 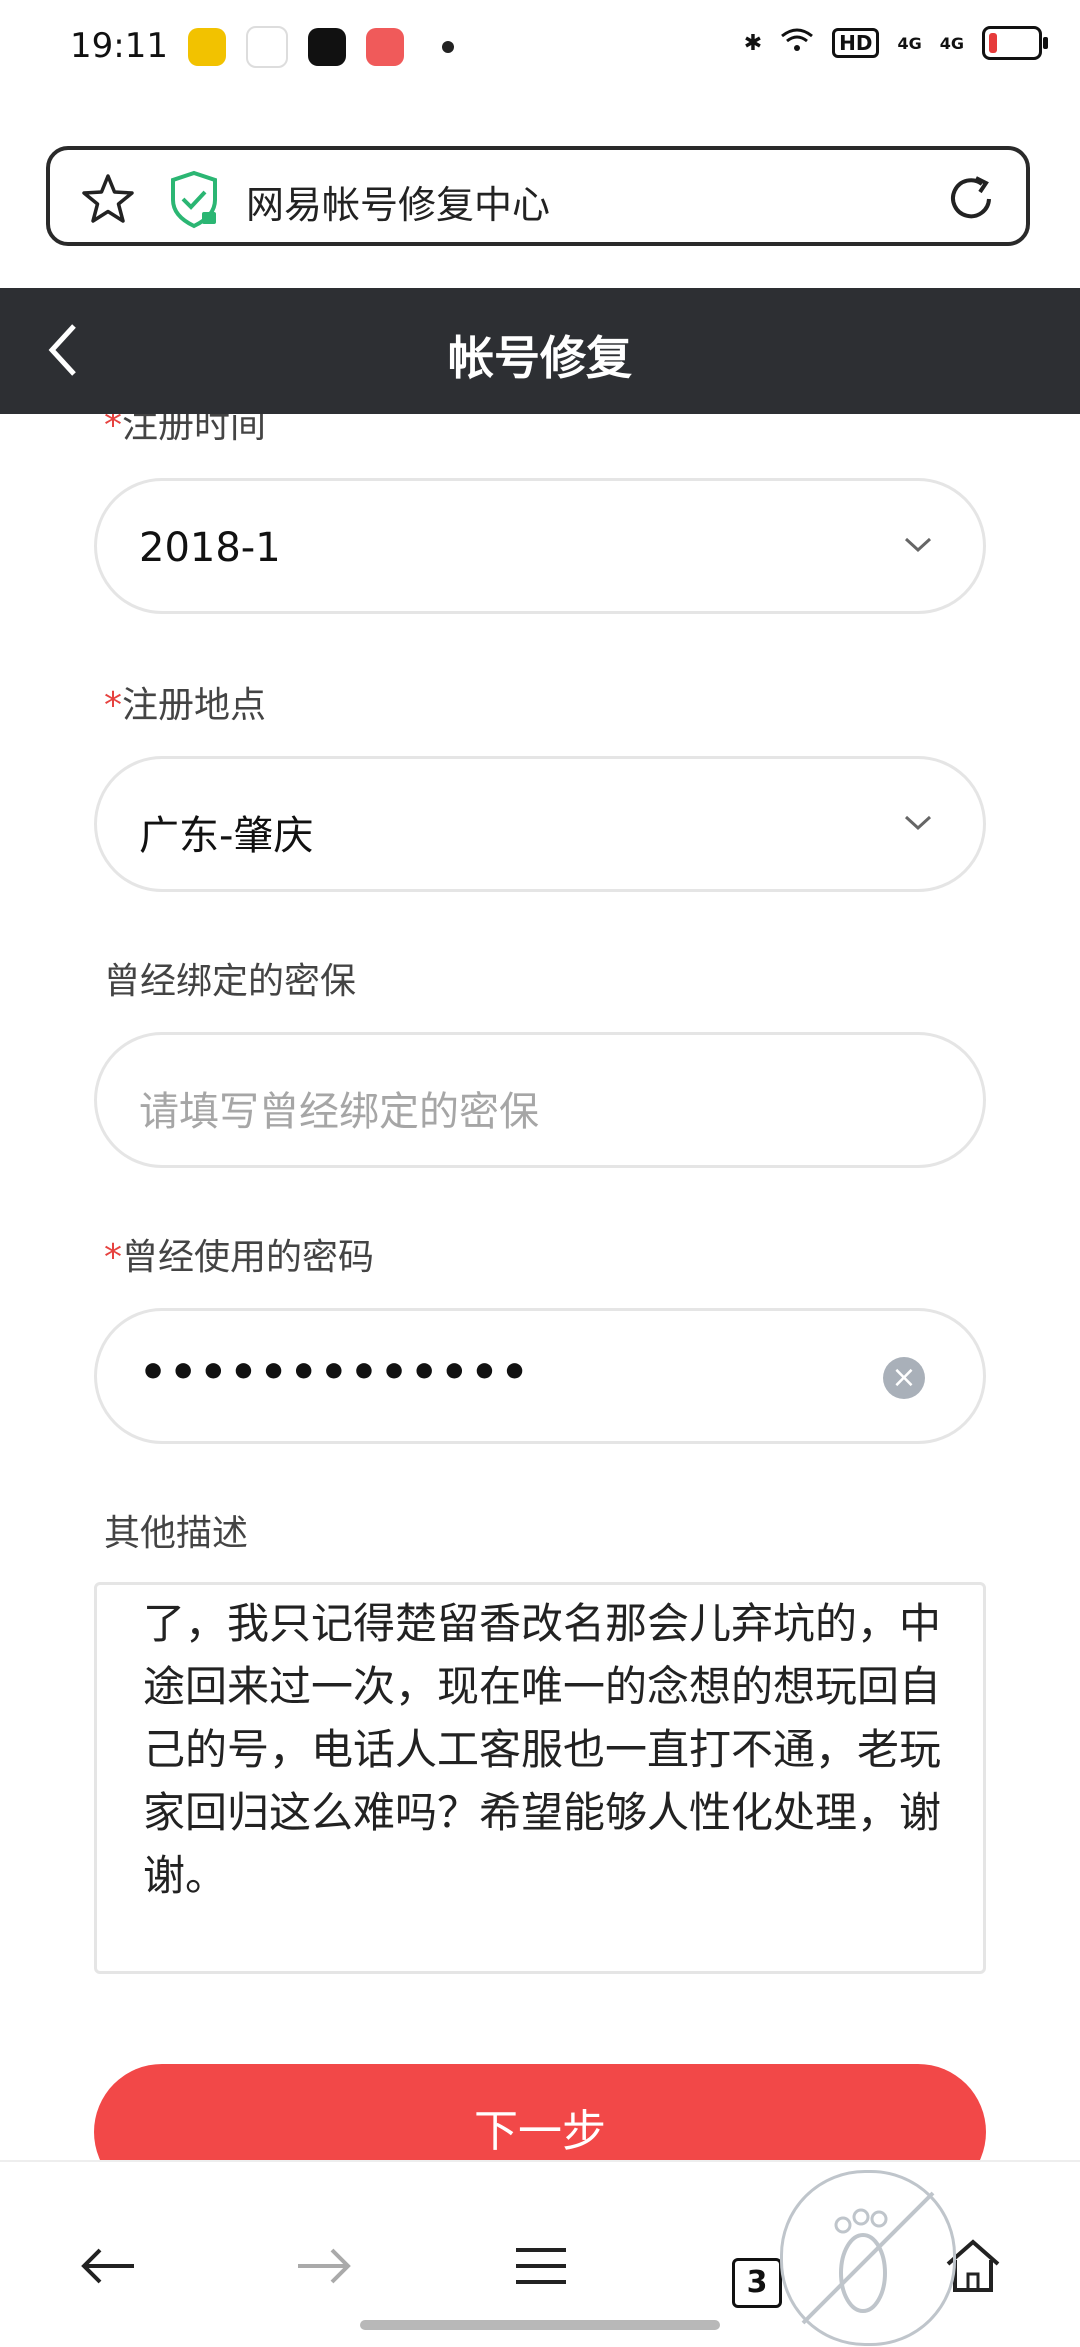 I want to click on register-time-select: 2018-1, so click(x=540, y=546).